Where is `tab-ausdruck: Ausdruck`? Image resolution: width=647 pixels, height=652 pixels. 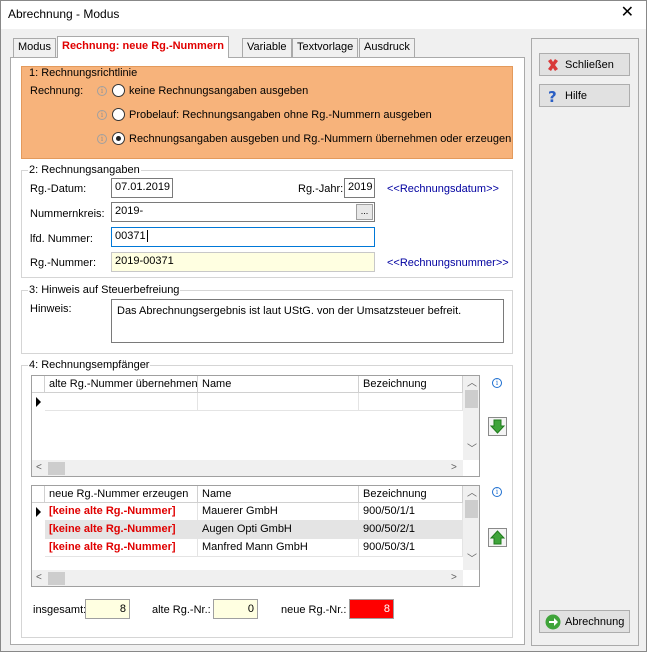 tab-ausdruck: Ausdruck is located at coordinates (387, 47).